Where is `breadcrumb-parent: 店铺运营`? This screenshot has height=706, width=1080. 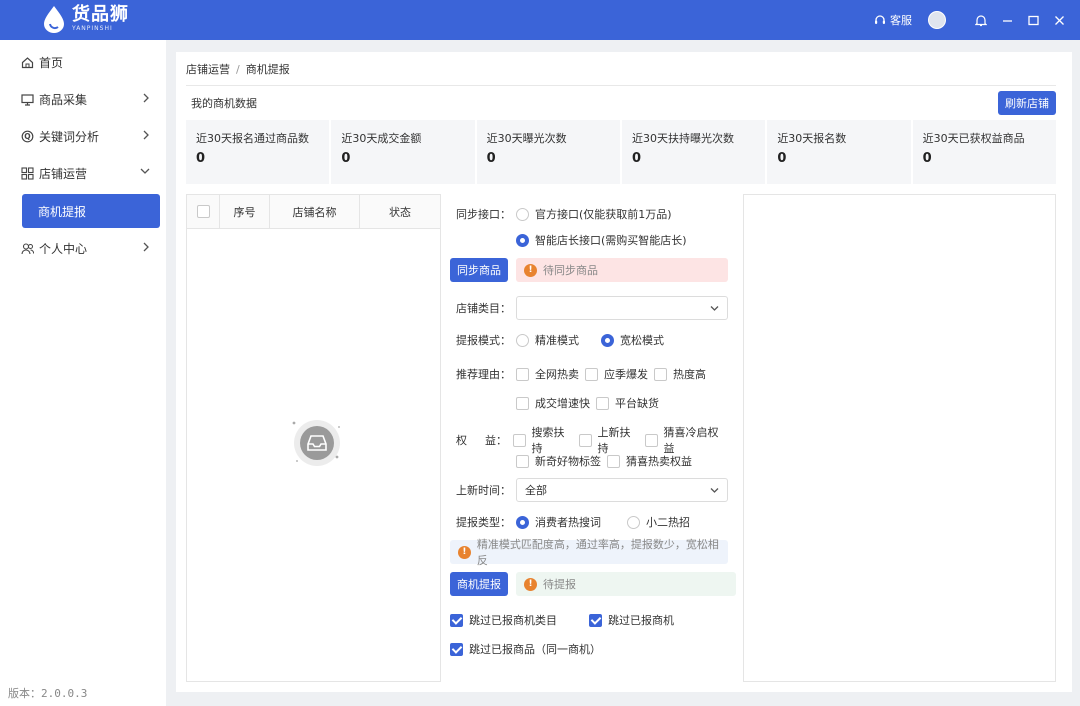
breadcrumb-parent: 店铺运营 is located at coordinates (208, 69).